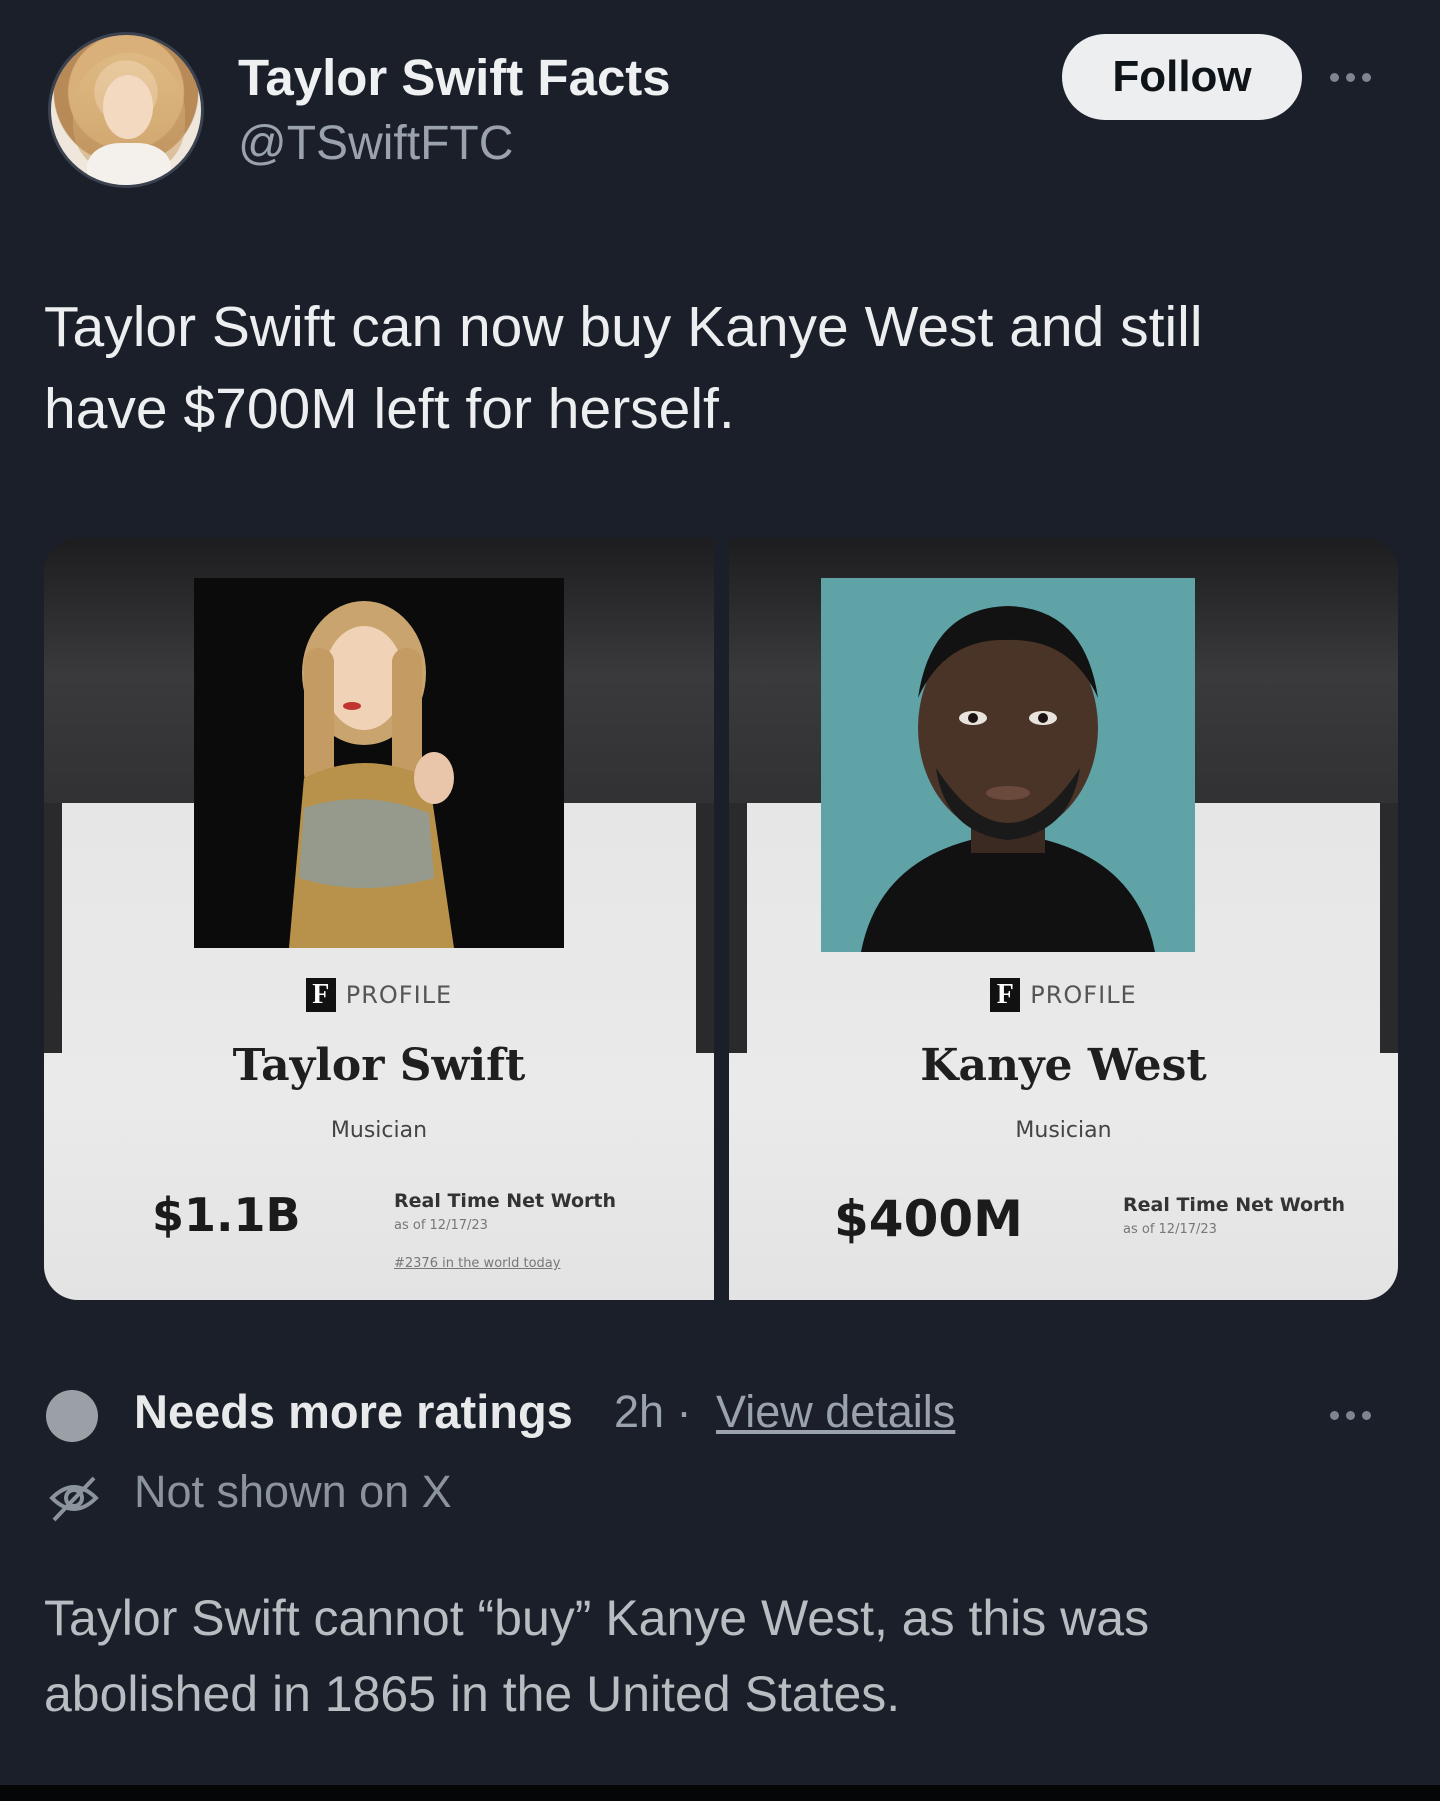  Describe the element at coordinates (128, 107) in the screenshot. I see `avatar-face` at that location.